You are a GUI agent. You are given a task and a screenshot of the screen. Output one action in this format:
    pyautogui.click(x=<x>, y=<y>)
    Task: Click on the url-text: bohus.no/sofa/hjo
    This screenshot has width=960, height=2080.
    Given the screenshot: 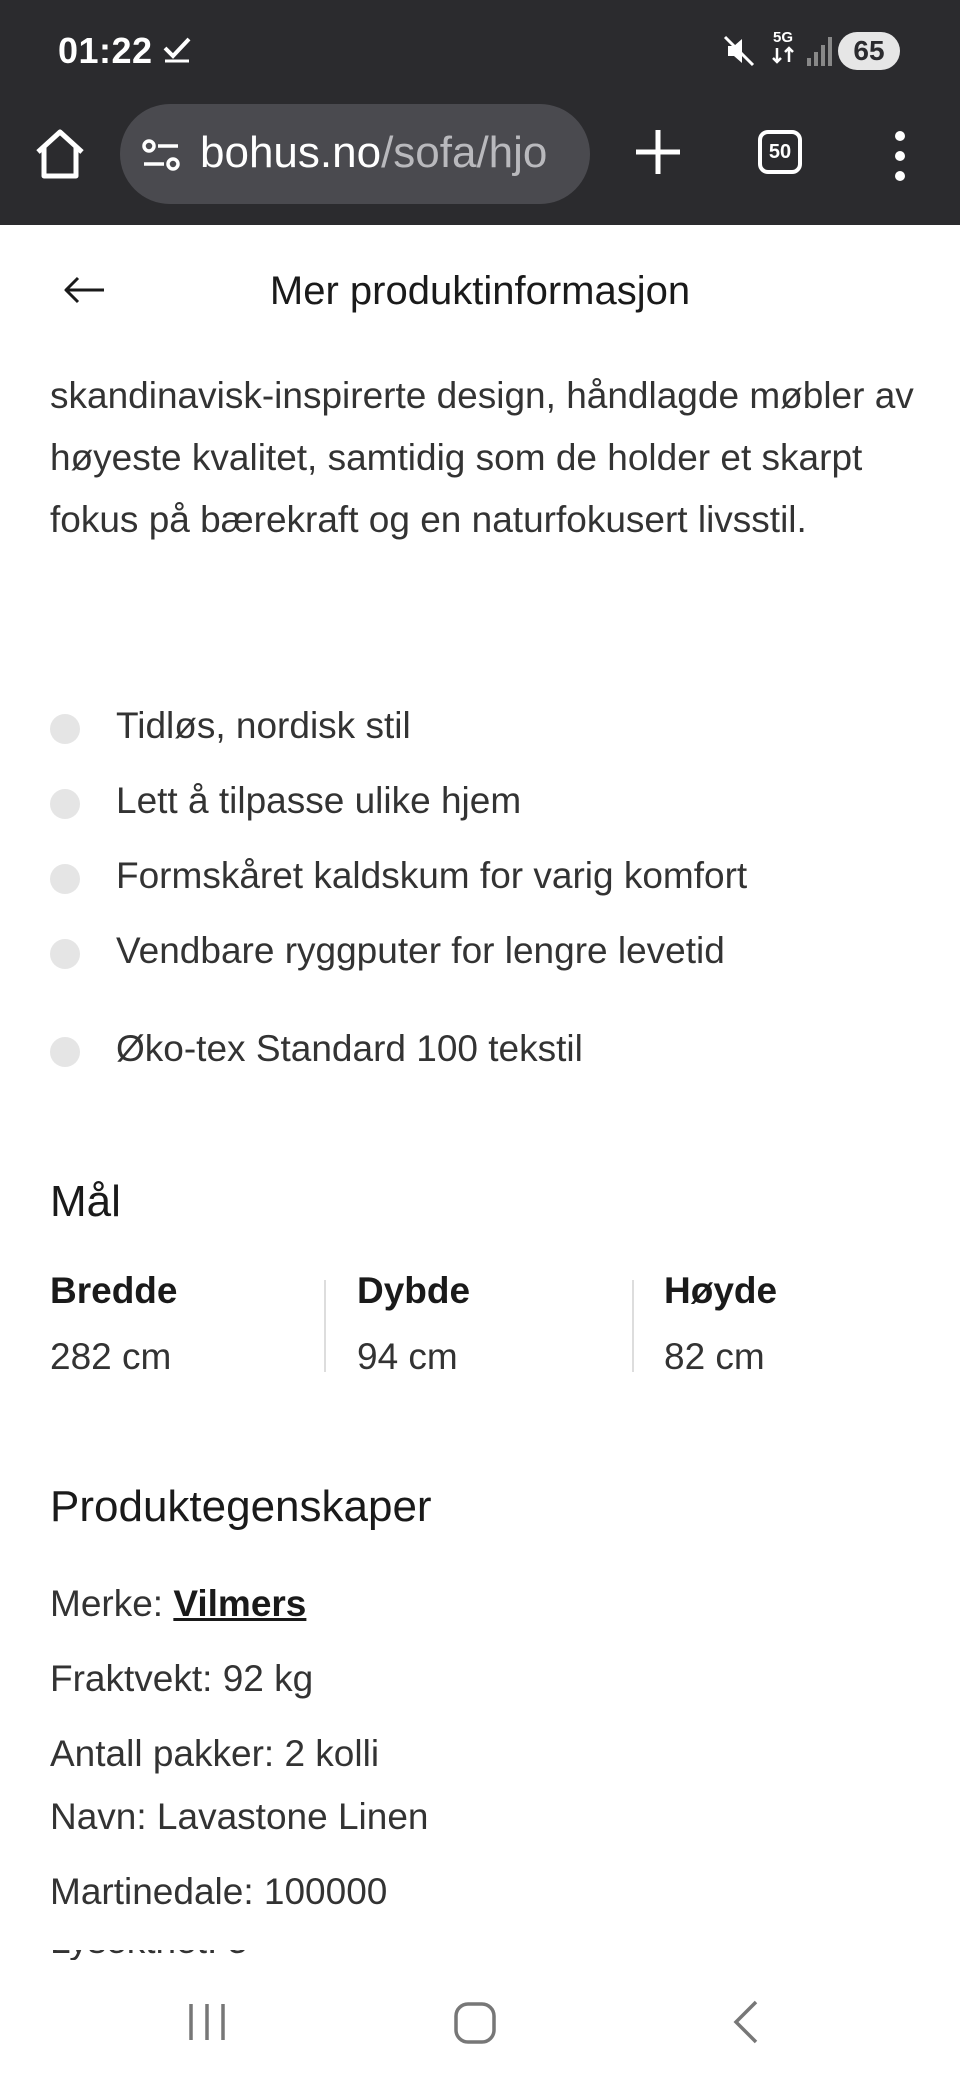 What is the action you would take?
    pyautogui.click(x=385, y=153)
    